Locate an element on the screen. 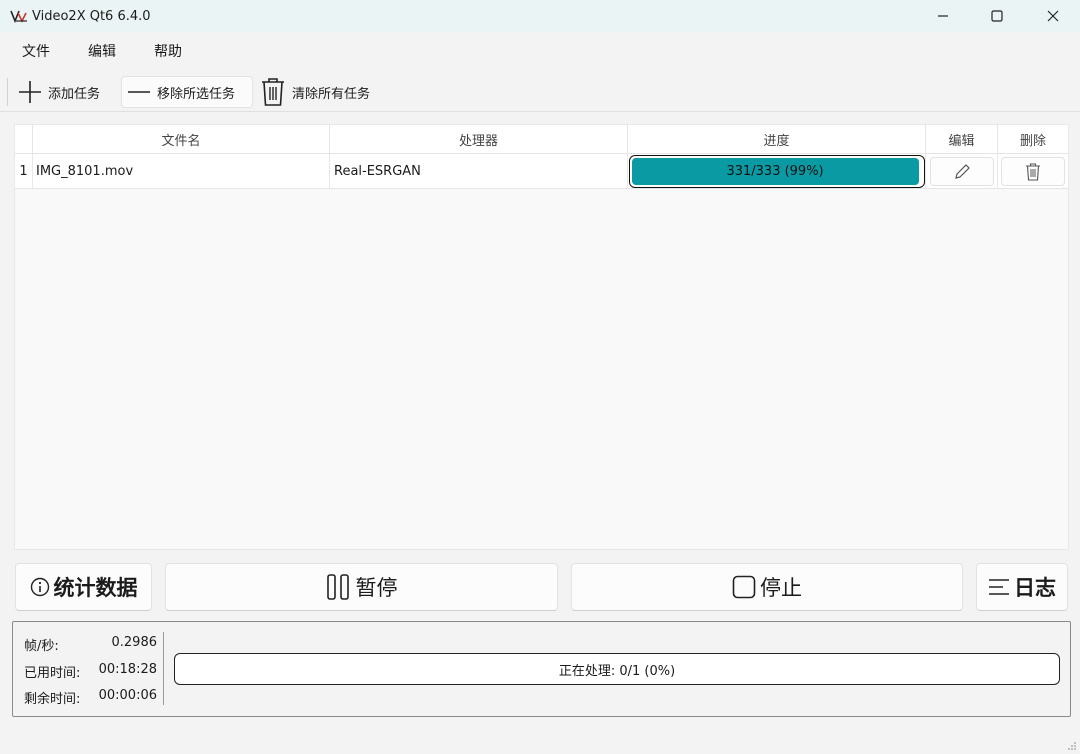 The image size is (1080, 754). task-progress-fill: 331/333 (99%) is located at coordinates (775, 171).